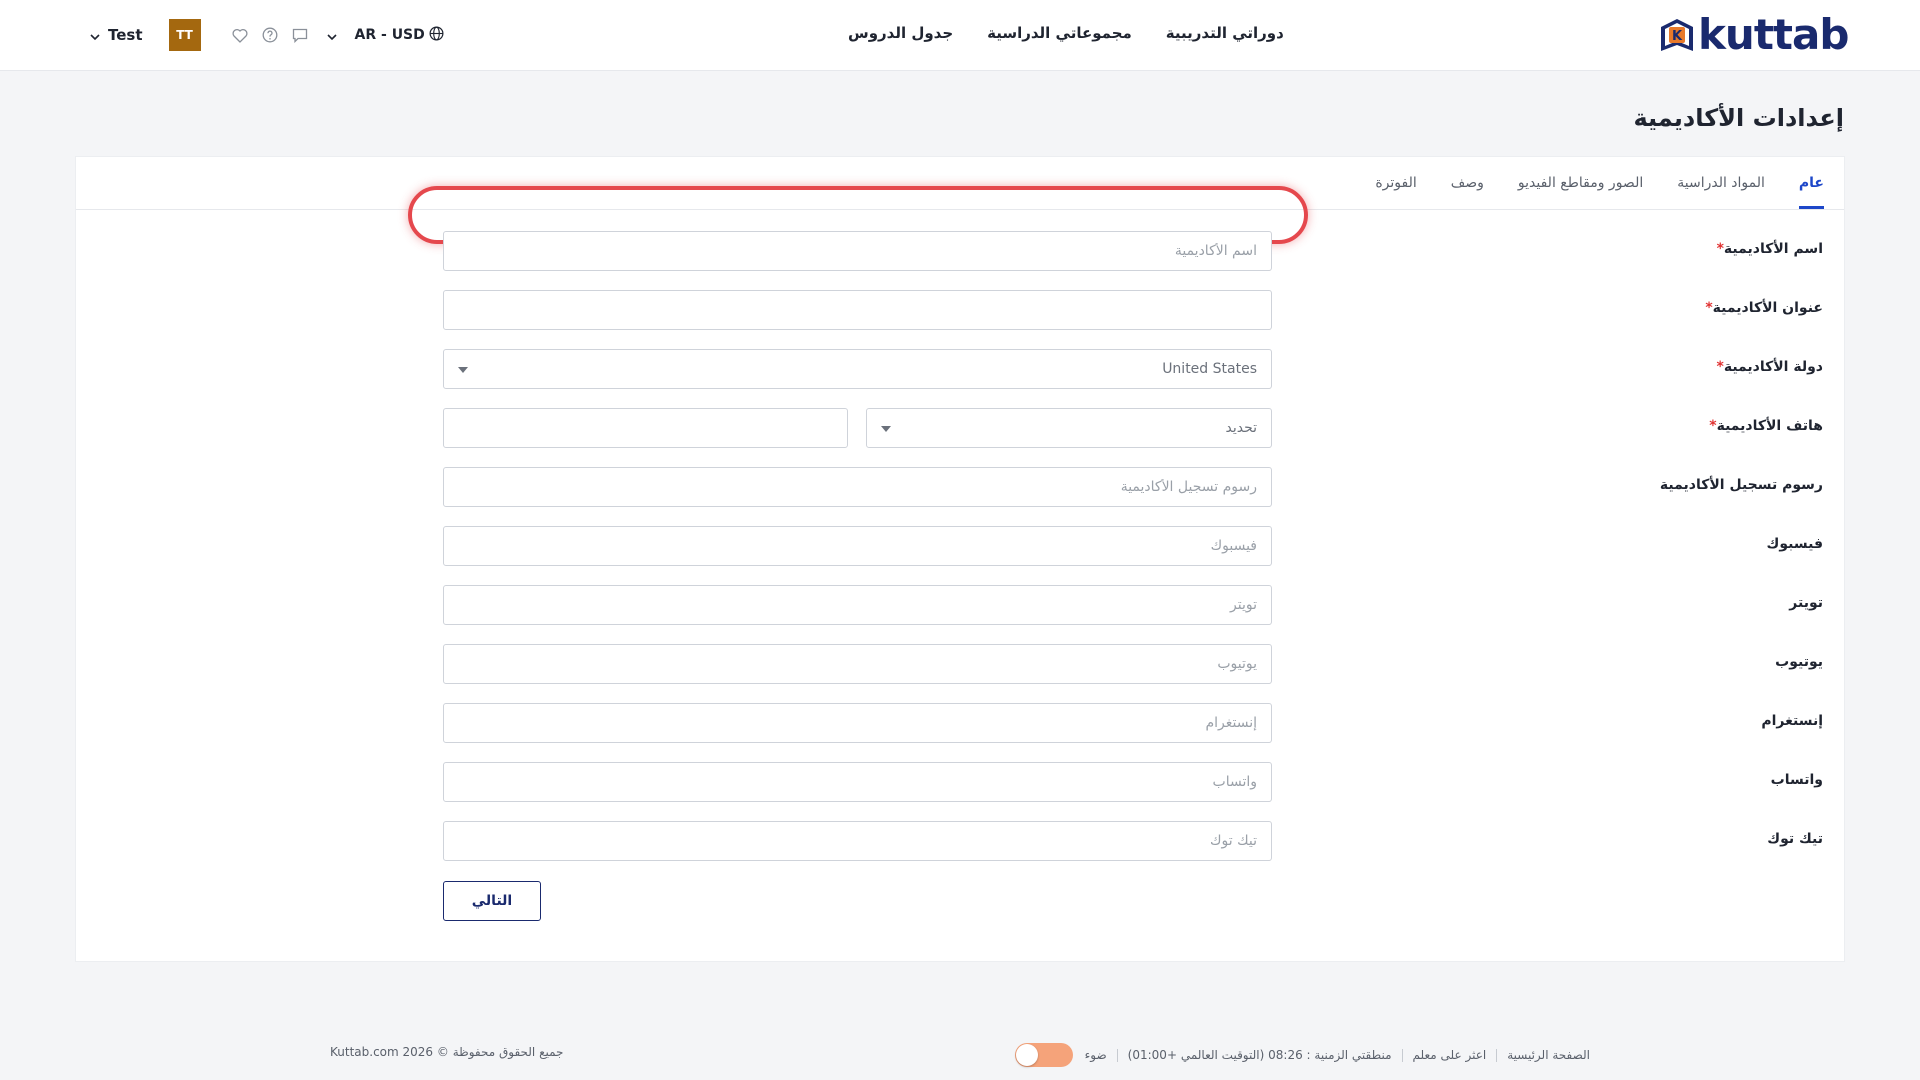  Describe the element at coordinates (857, 251) in the screenshot. I see `academy-name-input` at that location.